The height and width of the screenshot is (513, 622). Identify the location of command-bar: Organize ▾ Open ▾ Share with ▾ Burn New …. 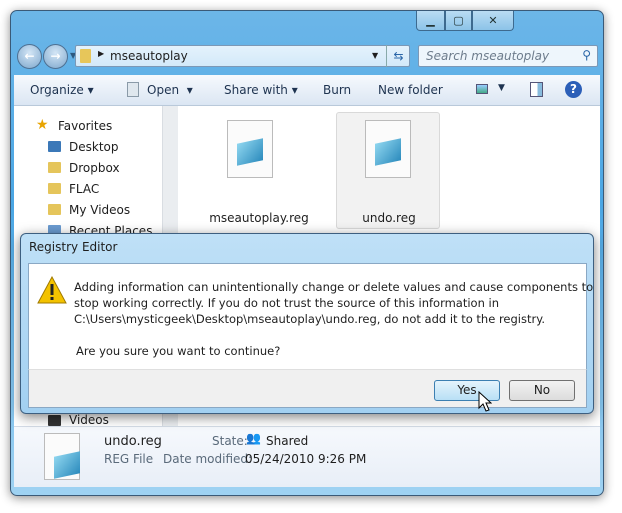
(307, 90).